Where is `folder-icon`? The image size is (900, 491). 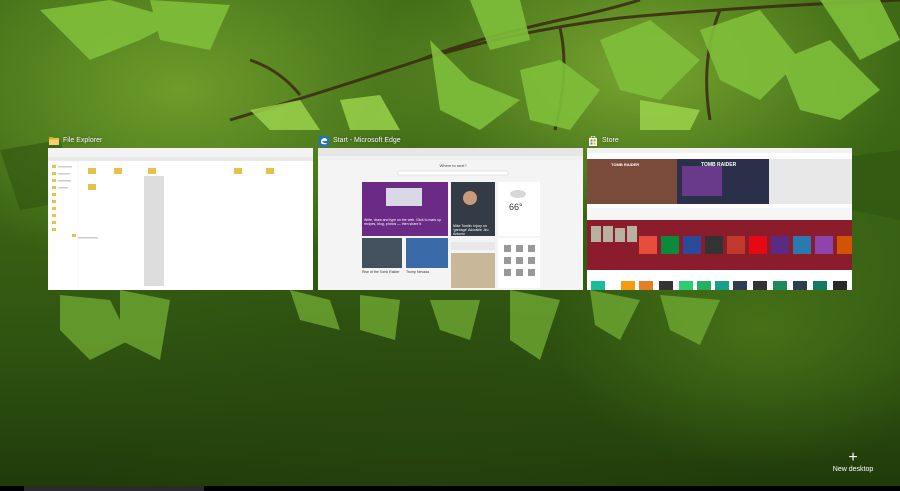
folder-icon is located at coordinates (54, 140).